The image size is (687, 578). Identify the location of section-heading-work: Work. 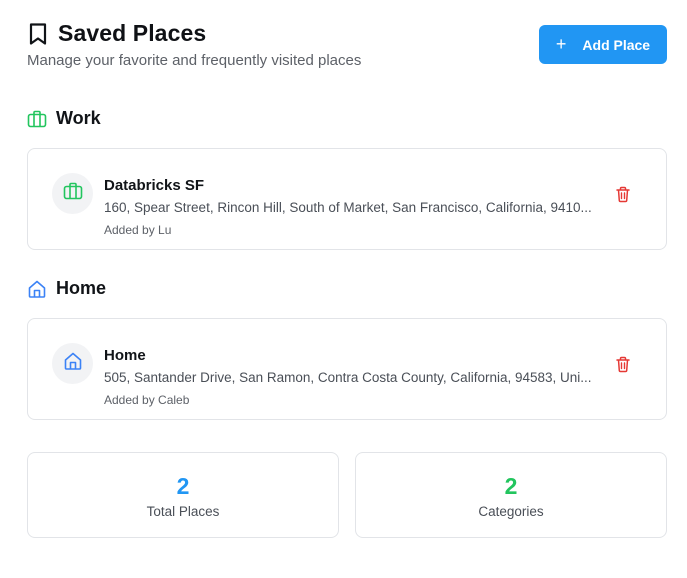
(64, 118).